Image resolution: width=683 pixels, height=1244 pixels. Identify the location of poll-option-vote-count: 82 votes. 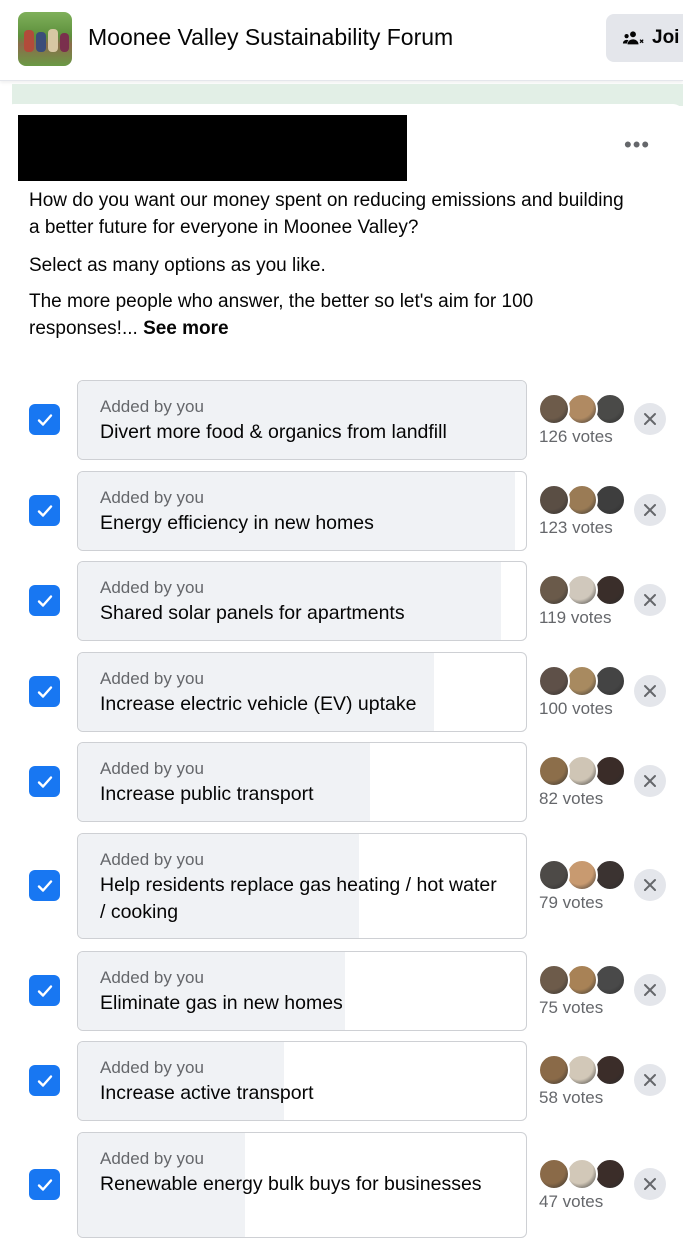
(571, 799).